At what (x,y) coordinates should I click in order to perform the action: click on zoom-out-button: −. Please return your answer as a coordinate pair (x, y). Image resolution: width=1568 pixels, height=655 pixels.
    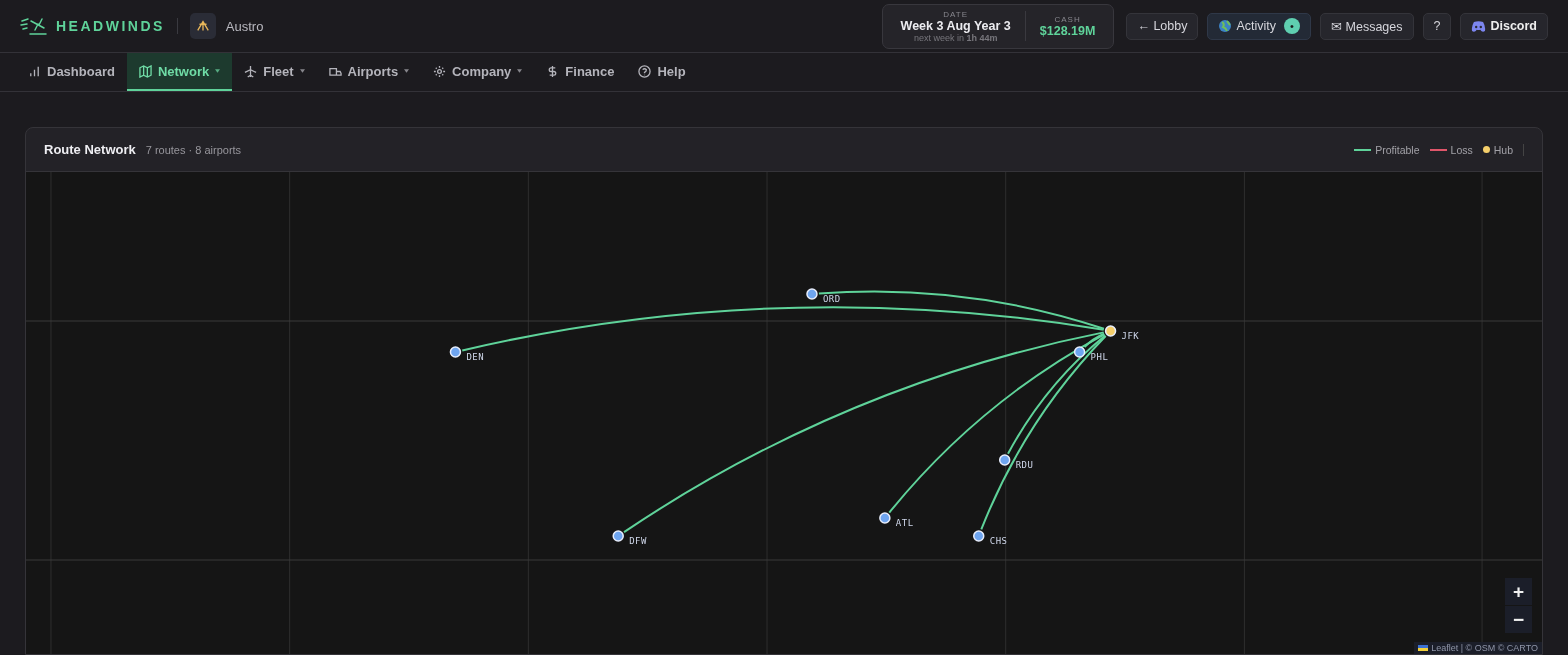
    Looking at the image, I should click on (1518, 619).